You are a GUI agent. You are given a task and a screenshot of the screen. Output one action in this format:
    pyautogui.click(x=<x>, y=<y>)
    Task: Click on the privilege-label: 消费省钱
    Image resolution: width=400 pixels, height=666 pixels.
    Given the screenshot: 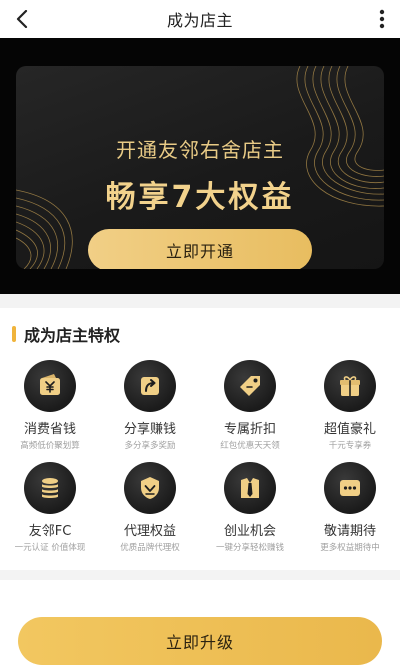 What is the action you would take?
    pyautogui.click(x=49, y=429)
    